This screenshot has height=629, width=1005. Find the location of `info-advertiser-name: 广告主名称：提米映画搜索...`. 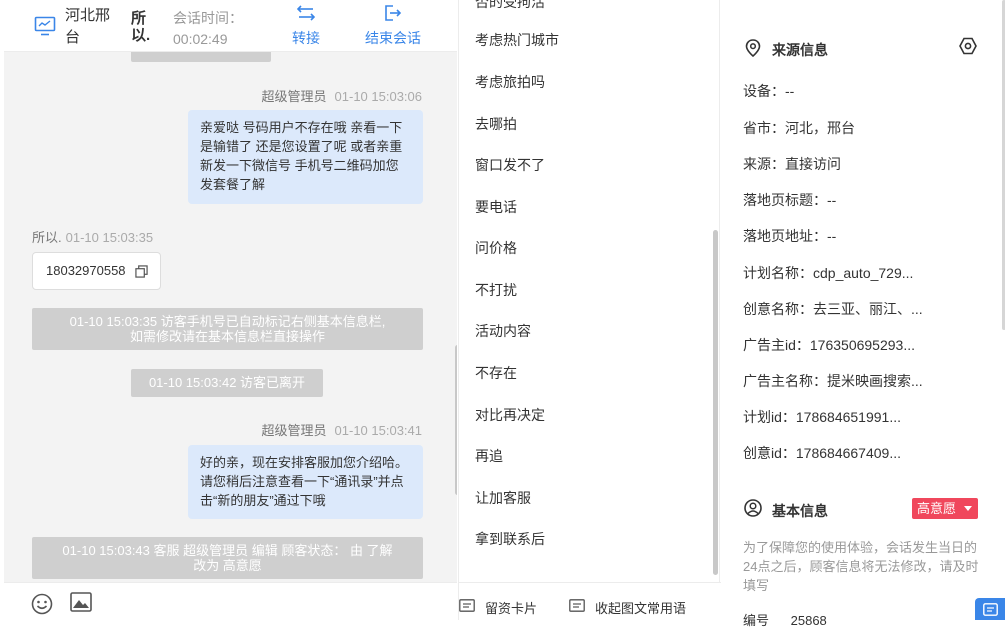

info-advertiser-name: 广告主名称：提米映画搜索... is located at coordinates (833, 381).